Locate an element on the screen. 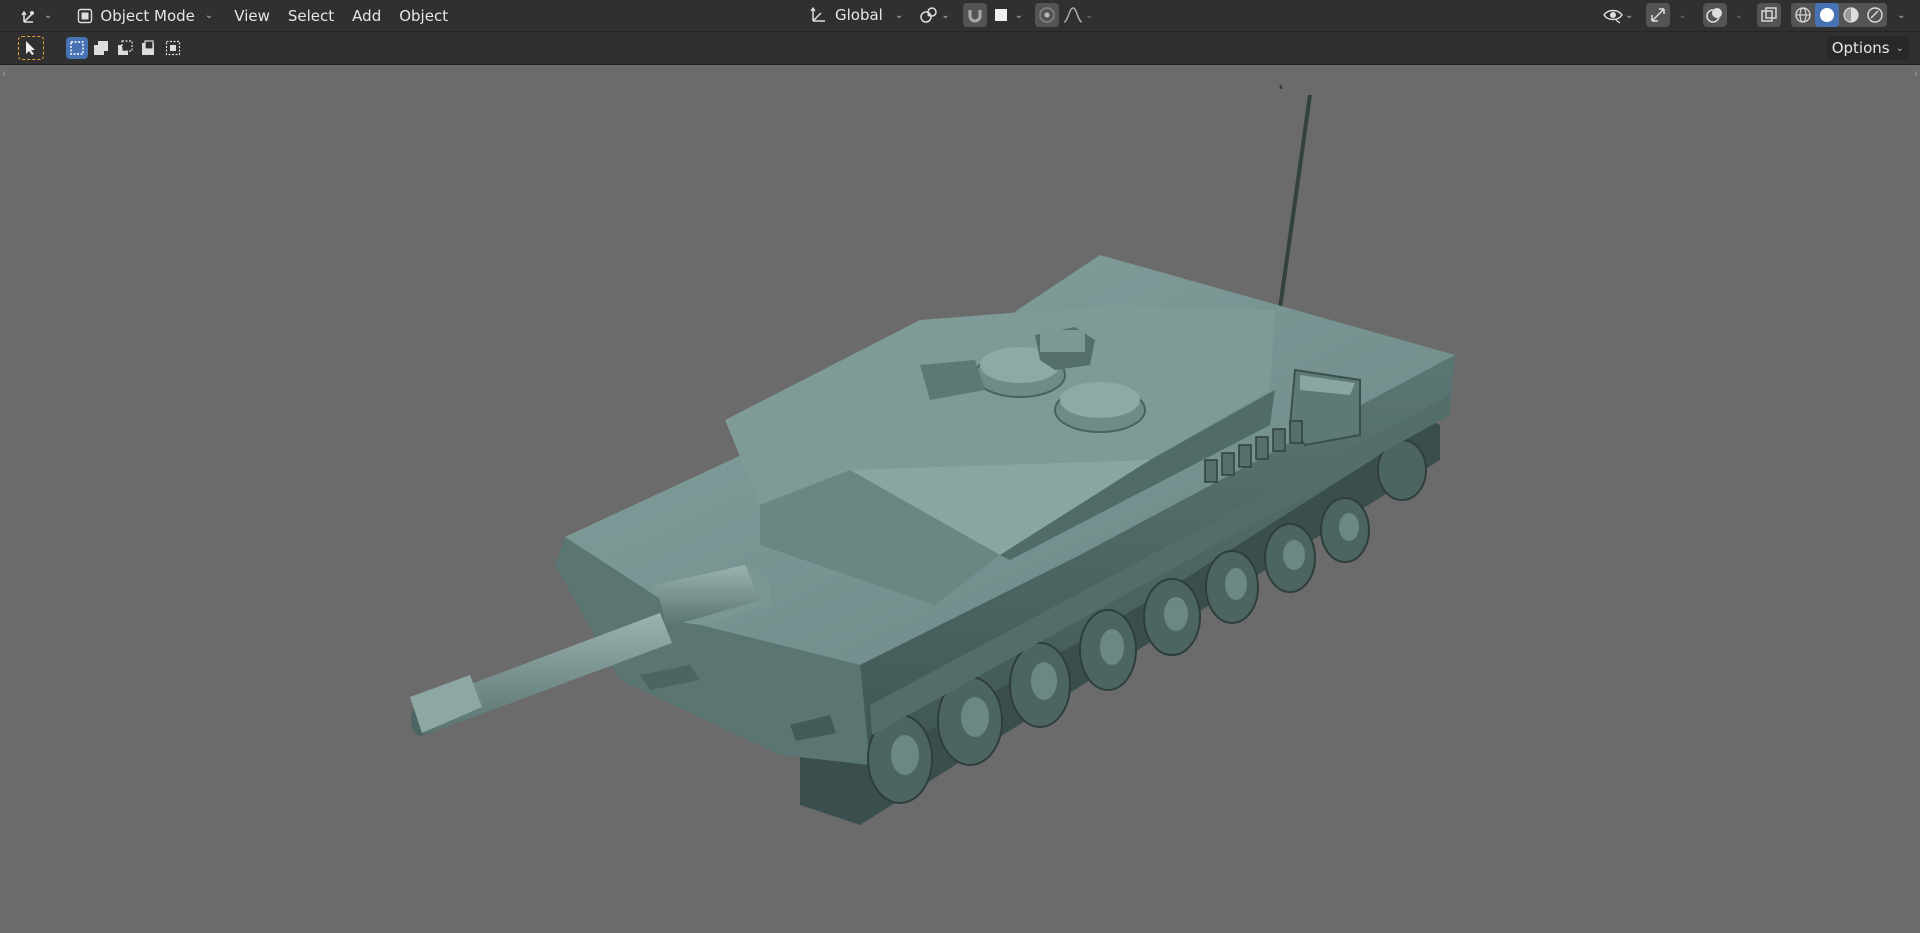  overlay-icon is located at coordinates (1715, 15).